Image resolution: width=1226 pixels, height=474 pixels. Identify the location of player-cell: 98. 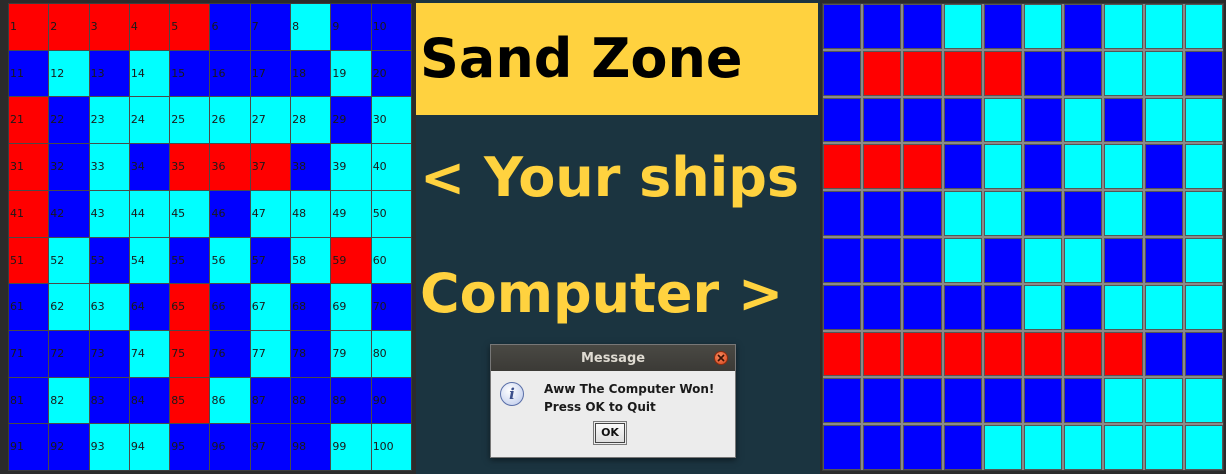
(311, 447).